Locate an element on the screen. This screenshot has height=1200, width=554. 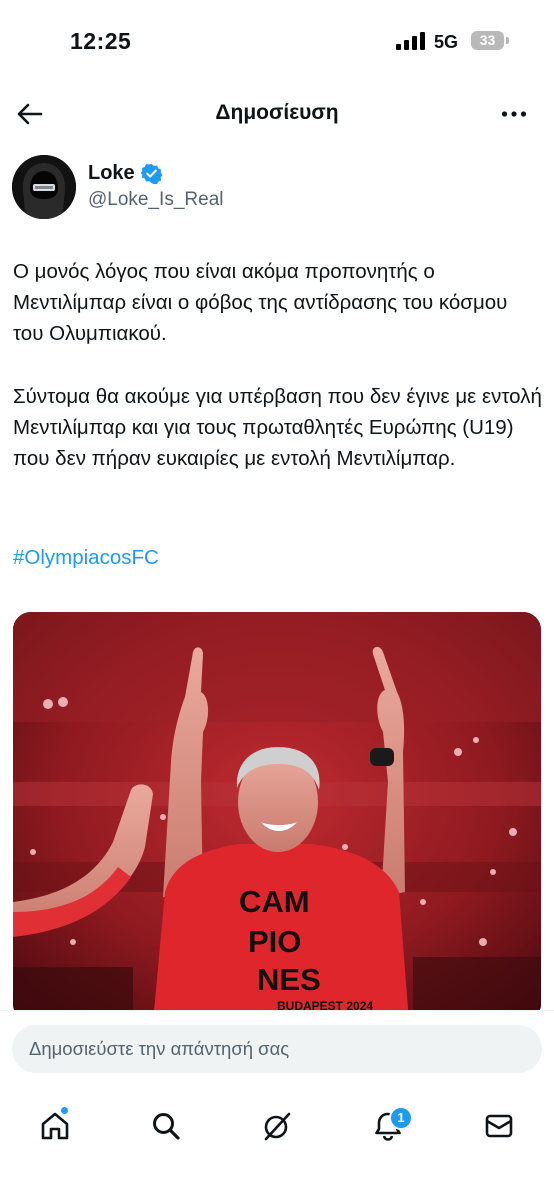
page-title: Δημοσίευση is located at coordinates (277, 112).